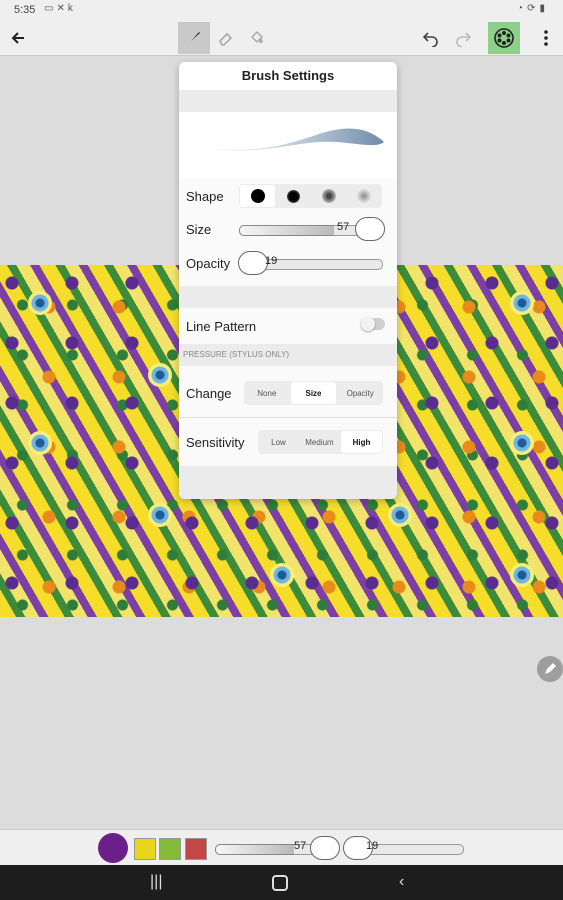 This screenshot has width=563, height=900. Describe the element at coordinates (209, 393) in the screenshot. I see `change-label: Change` at that location.